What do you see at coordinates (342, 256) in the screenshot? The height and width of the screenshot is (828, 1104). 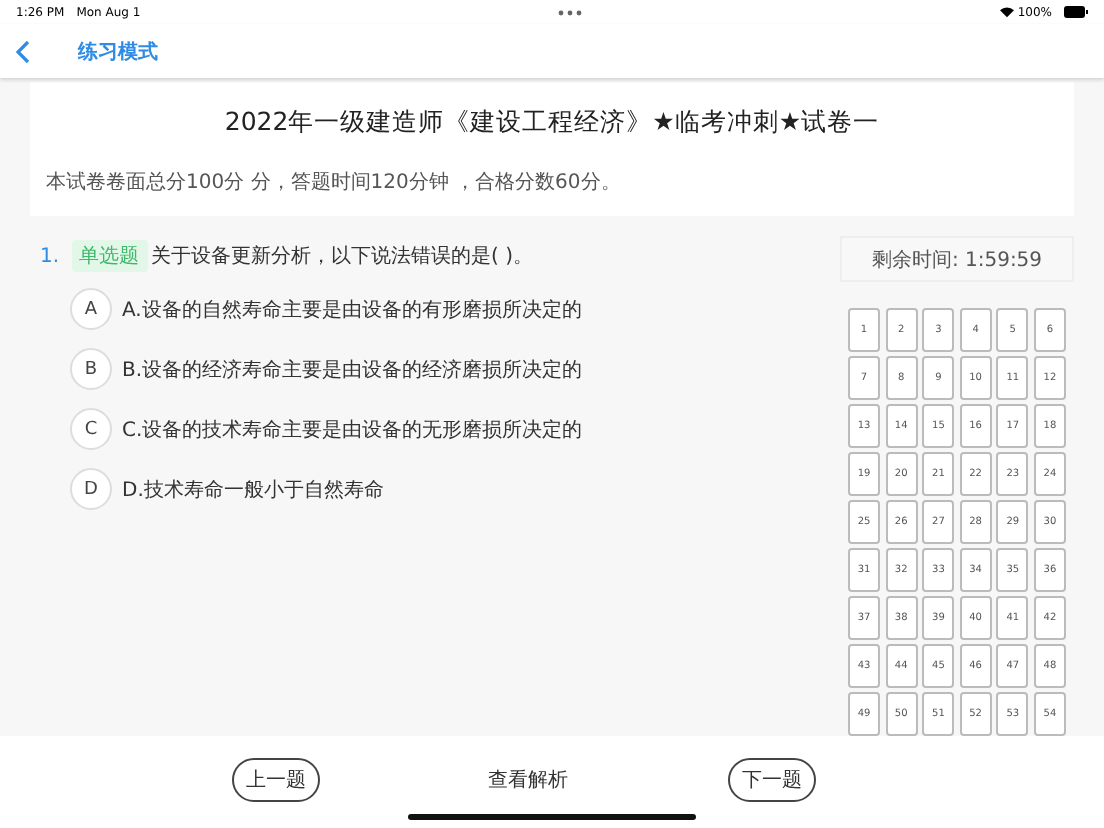 I see `question-text: 关于设备更新分析，以下说法错误的是( )。` at bounding box center [342, 256].